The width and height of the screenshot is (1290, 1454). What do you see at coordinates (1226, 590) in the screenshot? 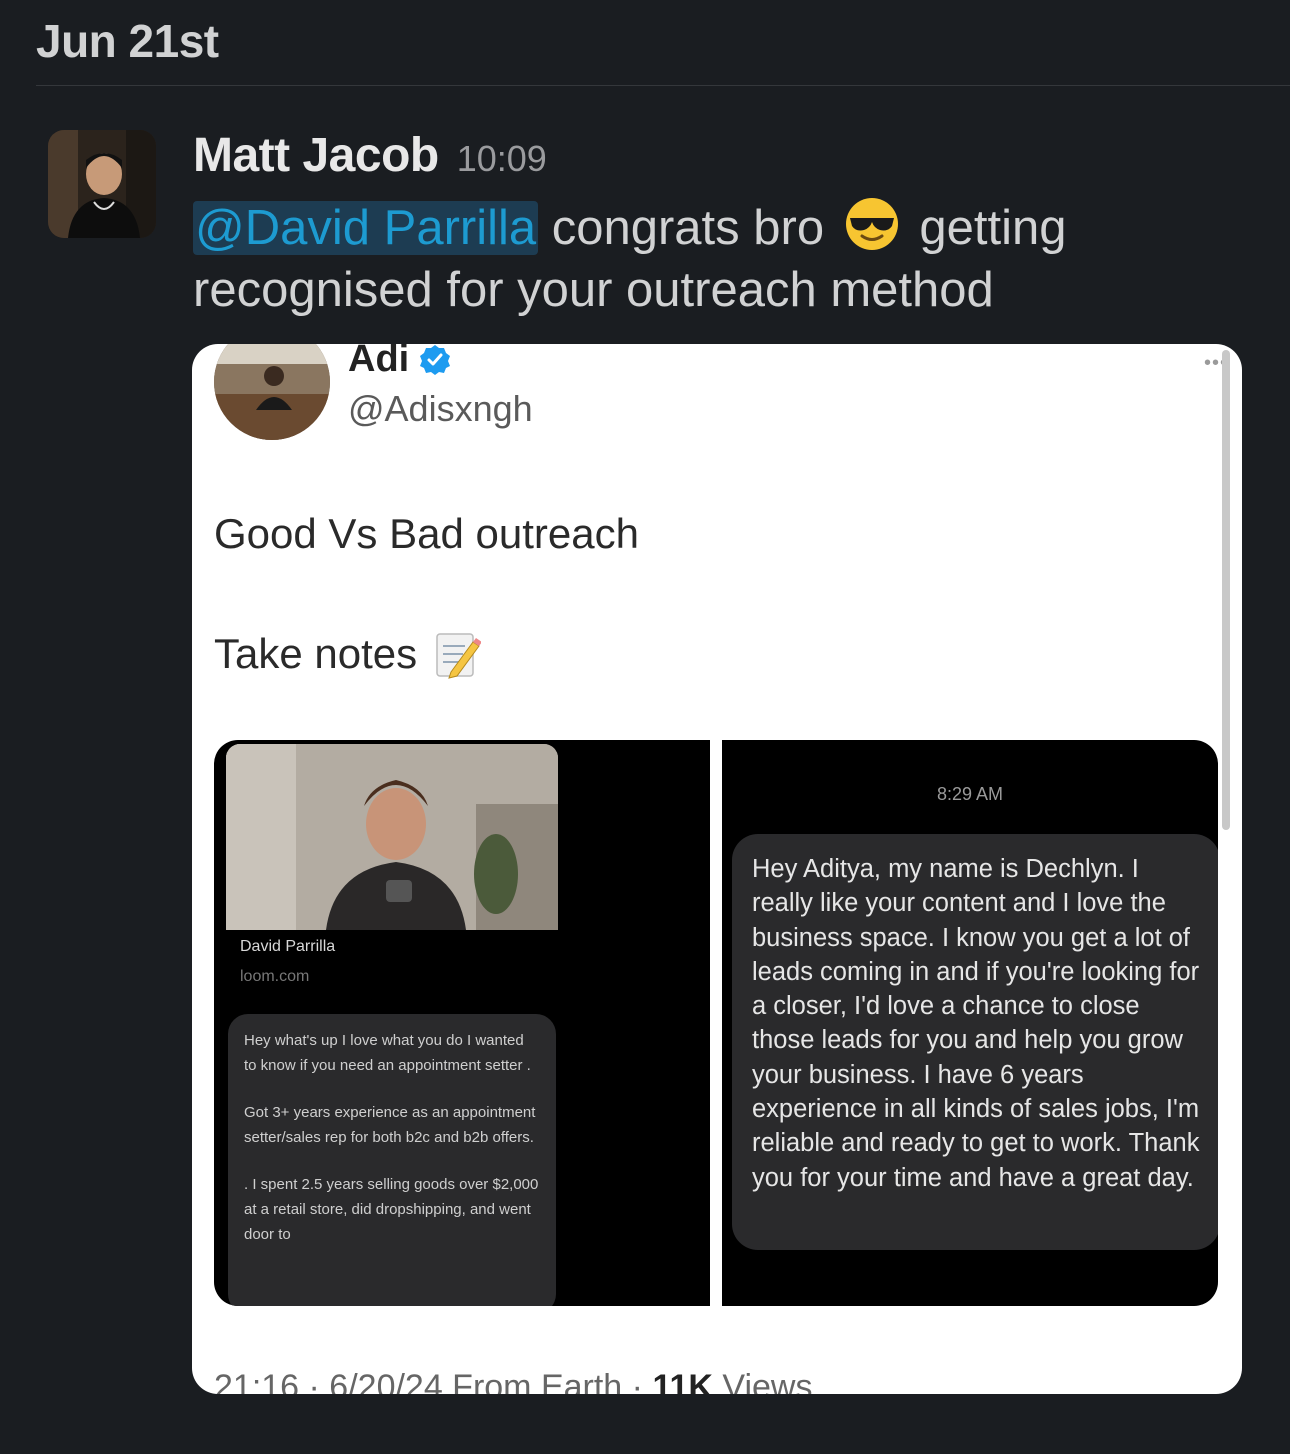
I see `scrollbar` at bounding box center [1226, 590].